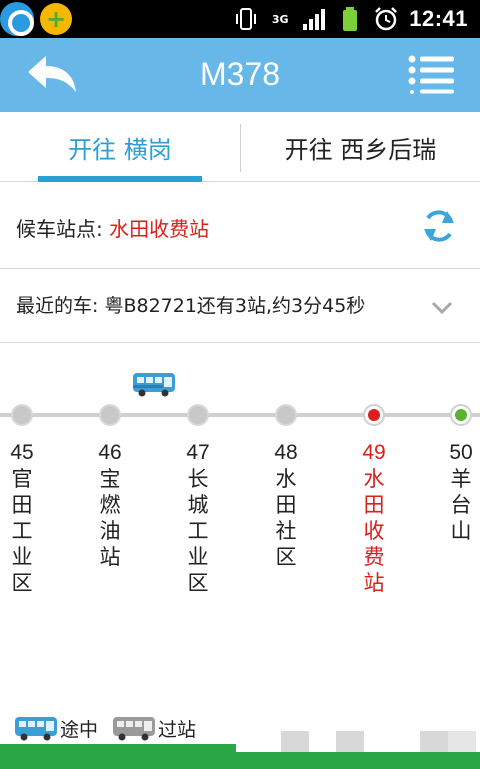  What do you see at coordinates (461, 452) in the screenshot?
I see `station-number: 50` at bounding box center [461, 452].